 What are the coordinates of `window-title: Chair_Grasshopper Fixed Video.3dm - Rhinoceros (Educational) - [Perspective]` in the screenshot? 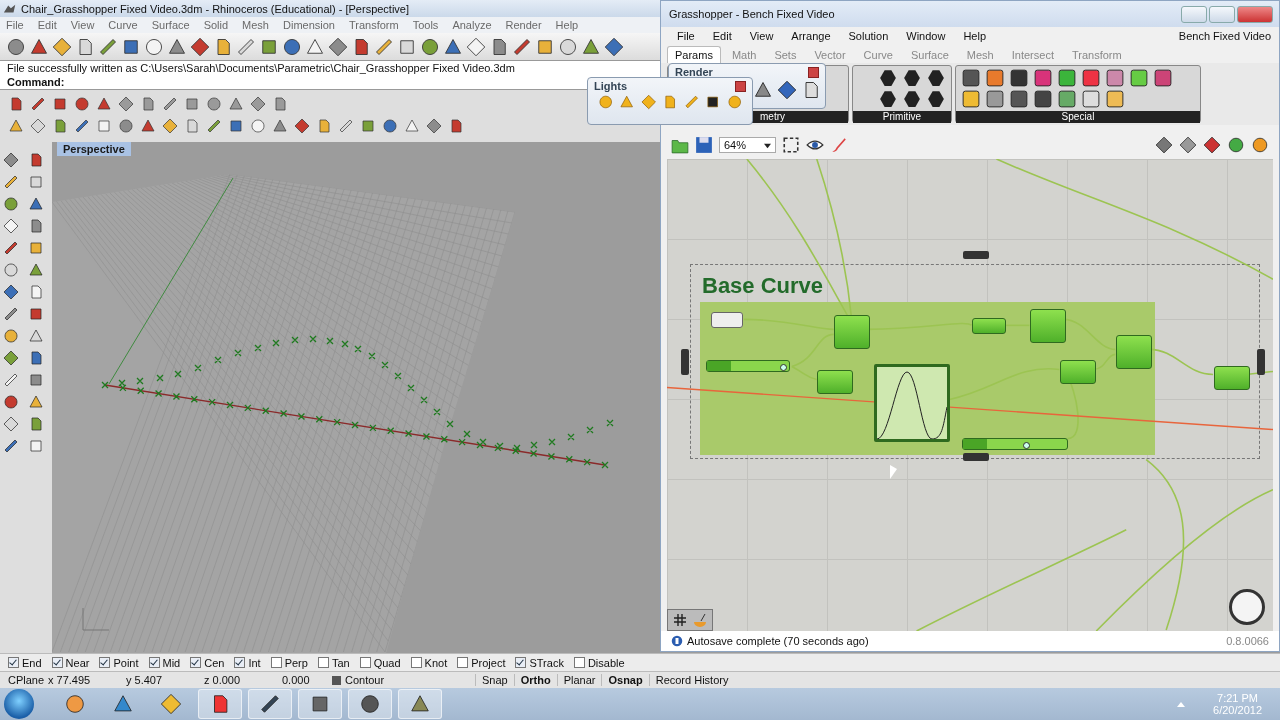 It's located at (215, 8).